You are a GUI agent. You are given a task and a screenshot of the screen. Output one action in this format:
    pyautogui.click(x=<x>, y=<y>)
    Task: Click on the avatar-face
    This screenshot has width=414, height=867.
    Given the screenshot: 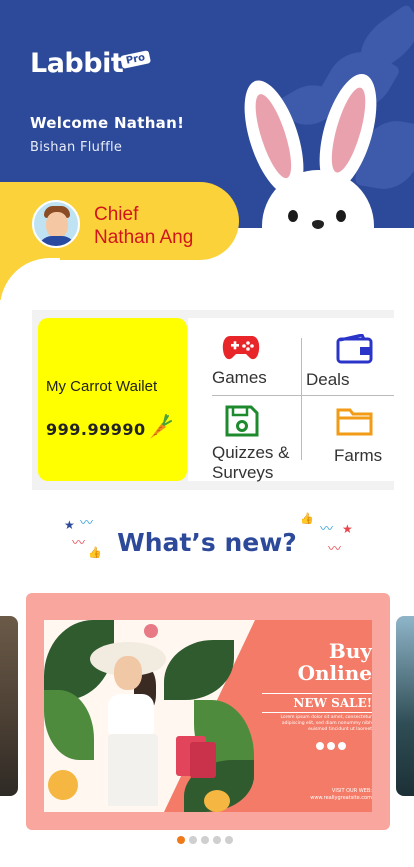 What is the action you would take?
    pyautogui.click(x=57, y=225)
    